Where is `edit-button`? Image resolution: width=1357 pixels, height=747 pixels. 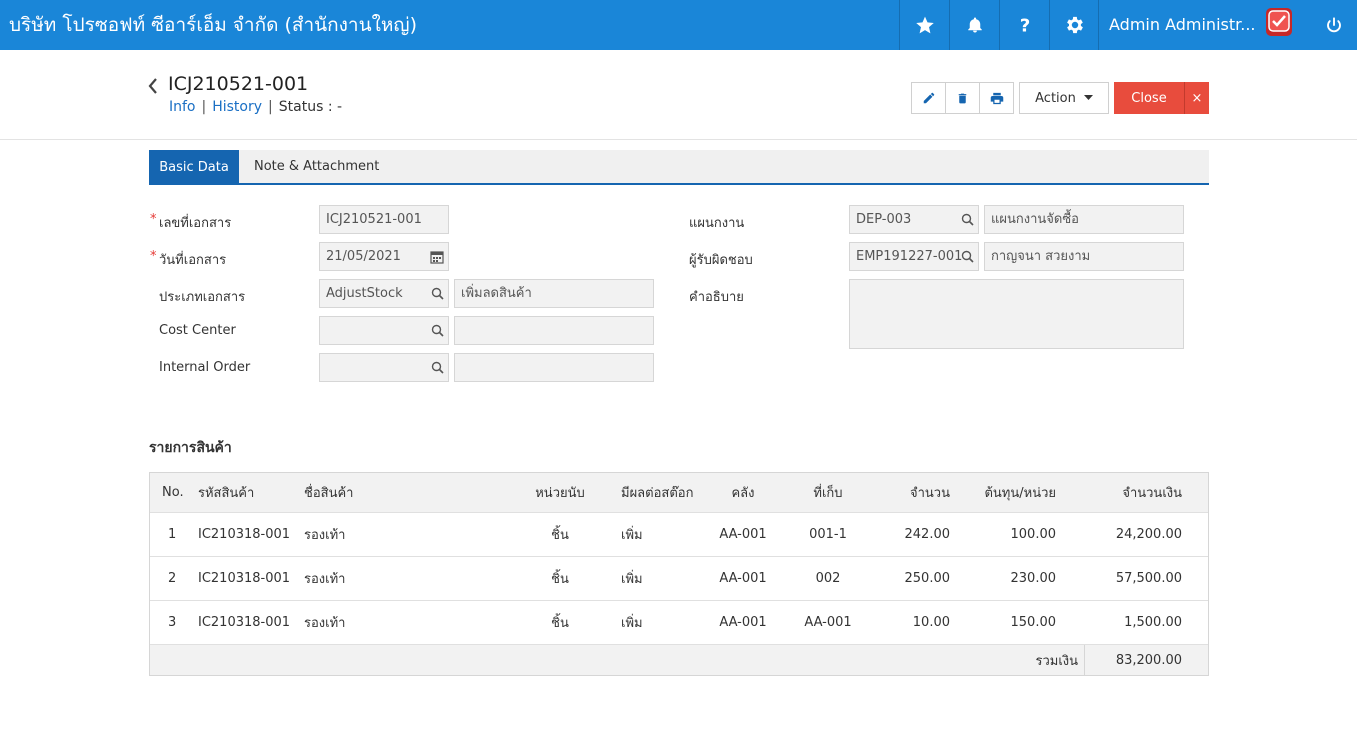
edit-button is located at coordinates (928, 98).